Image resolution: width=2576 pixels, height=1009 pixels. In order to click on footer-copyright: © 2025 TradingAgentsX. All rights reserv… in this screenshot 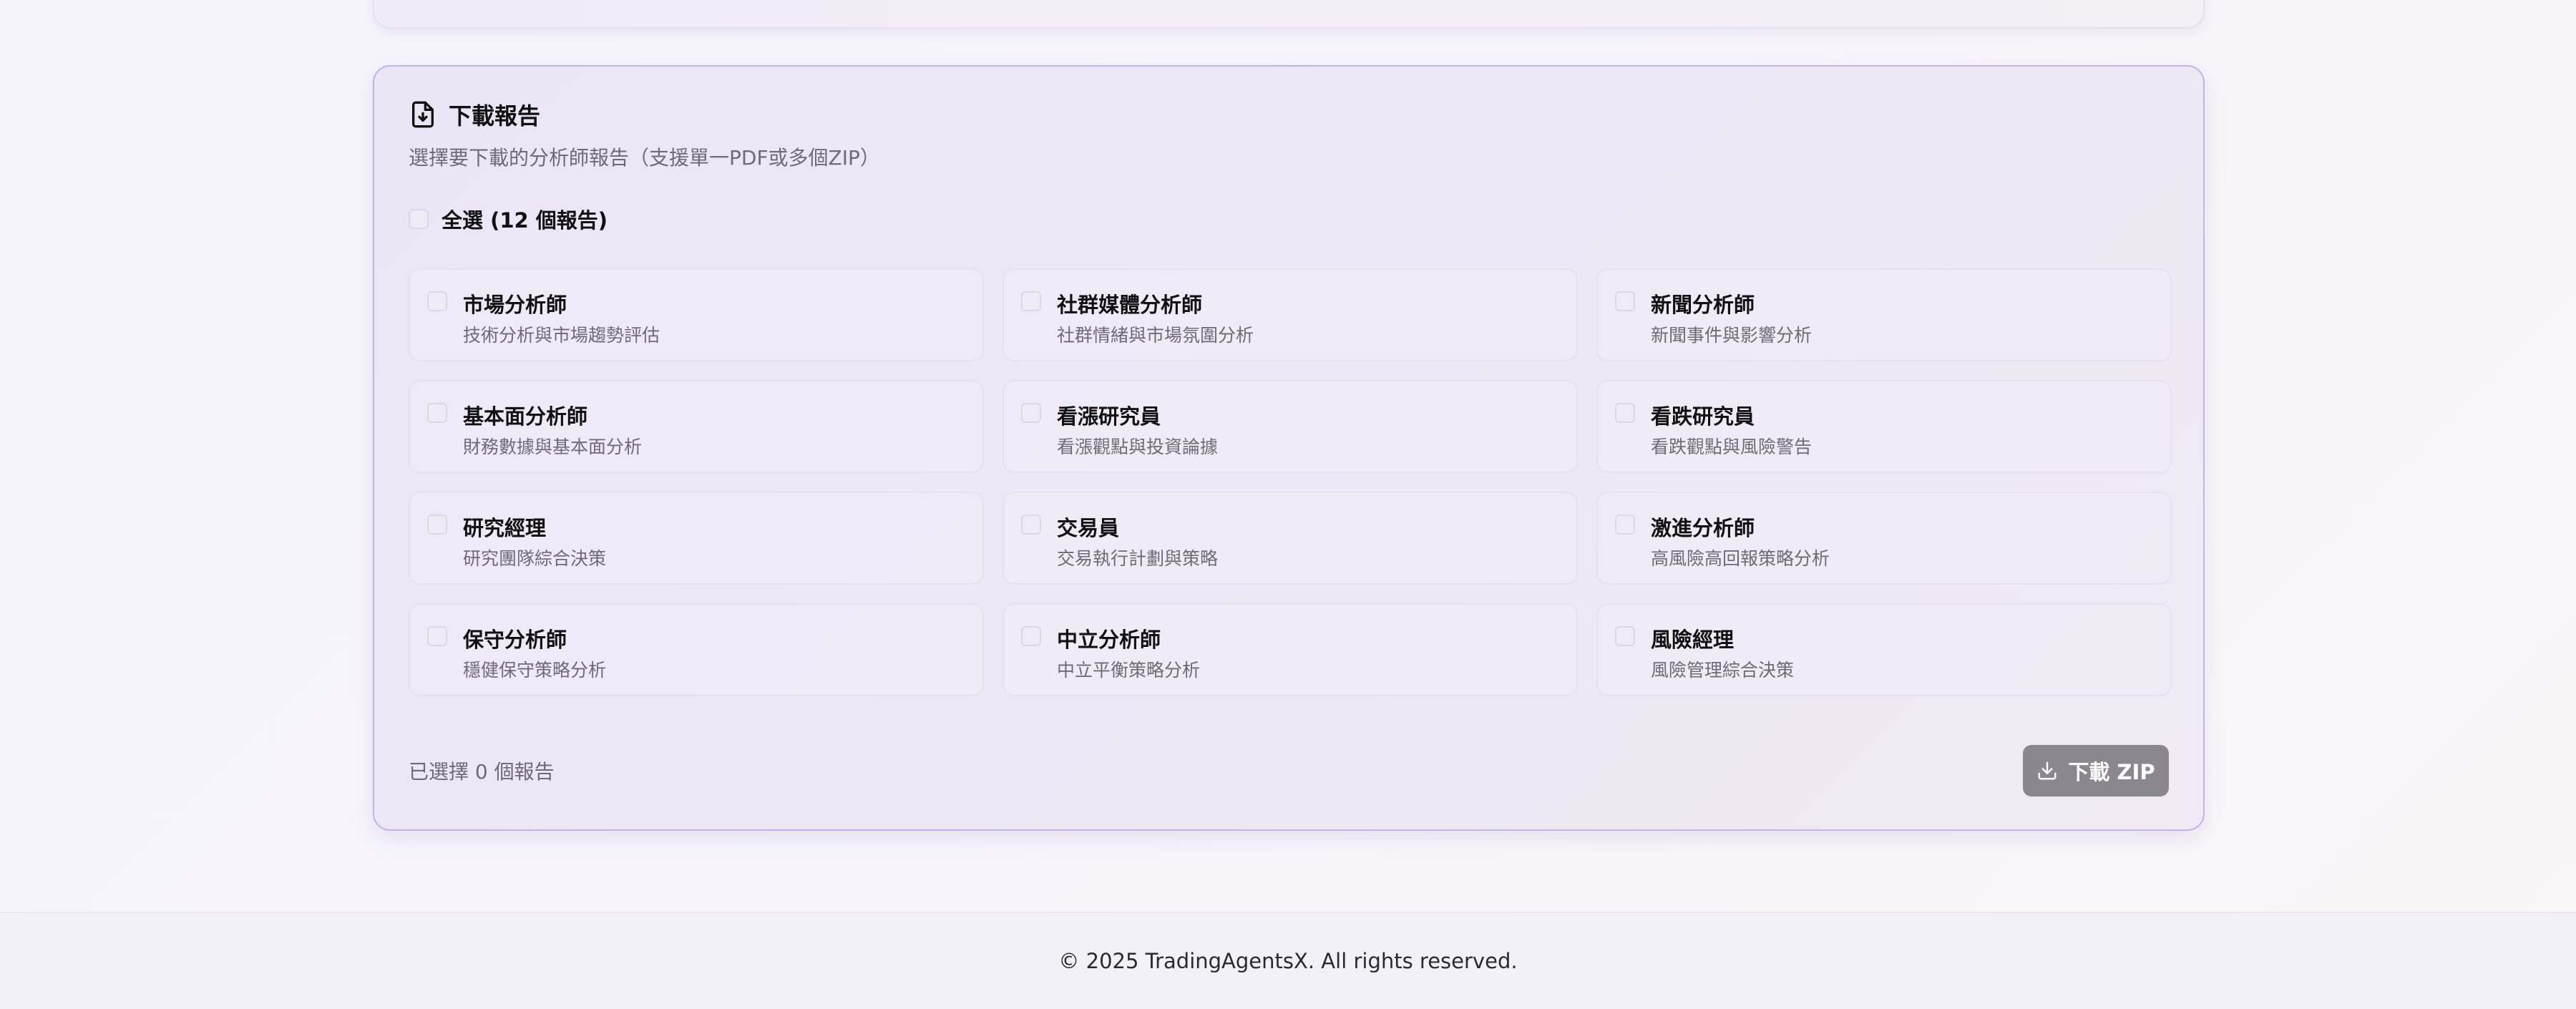, I will do `click(1288, 961)`.